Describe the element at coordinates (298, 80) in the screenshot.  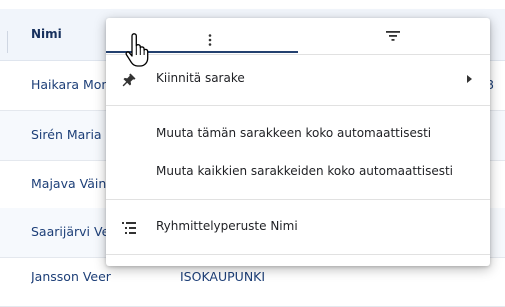
I see `menu-item-pin-column: Kiinnitä sarake` at that location.